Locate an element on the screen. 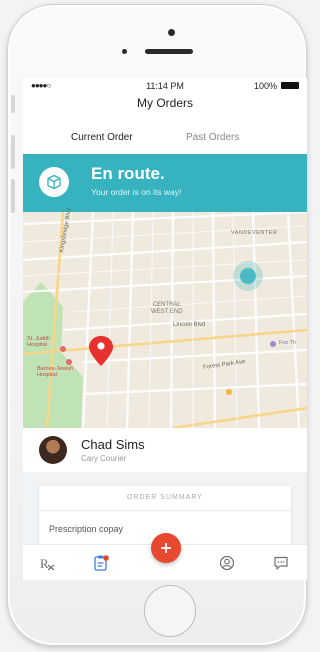 The height and width of the screenshot is (652, 320). home-button is located at coordinates (170, 611).